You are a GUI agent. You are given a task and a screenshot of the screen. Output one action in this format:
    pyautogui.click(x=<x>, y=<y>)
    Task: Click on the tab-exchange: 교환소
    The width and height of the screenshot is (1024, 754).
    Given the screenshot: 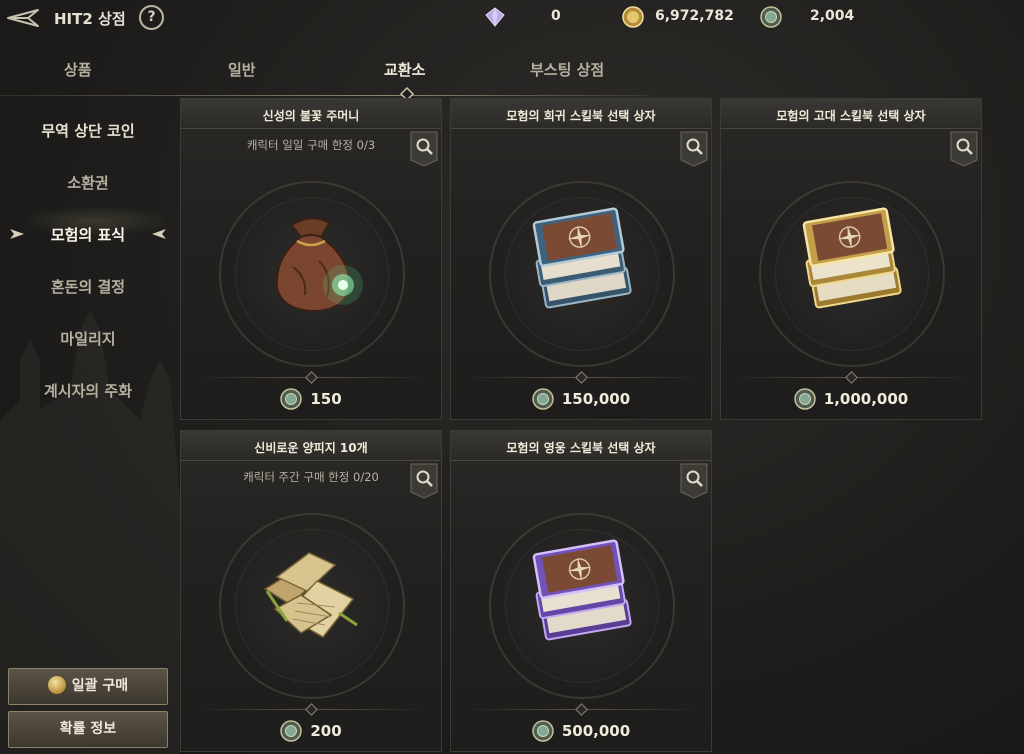 What is the action you would take?
    pyautogui.click(x=404, y=69)
    